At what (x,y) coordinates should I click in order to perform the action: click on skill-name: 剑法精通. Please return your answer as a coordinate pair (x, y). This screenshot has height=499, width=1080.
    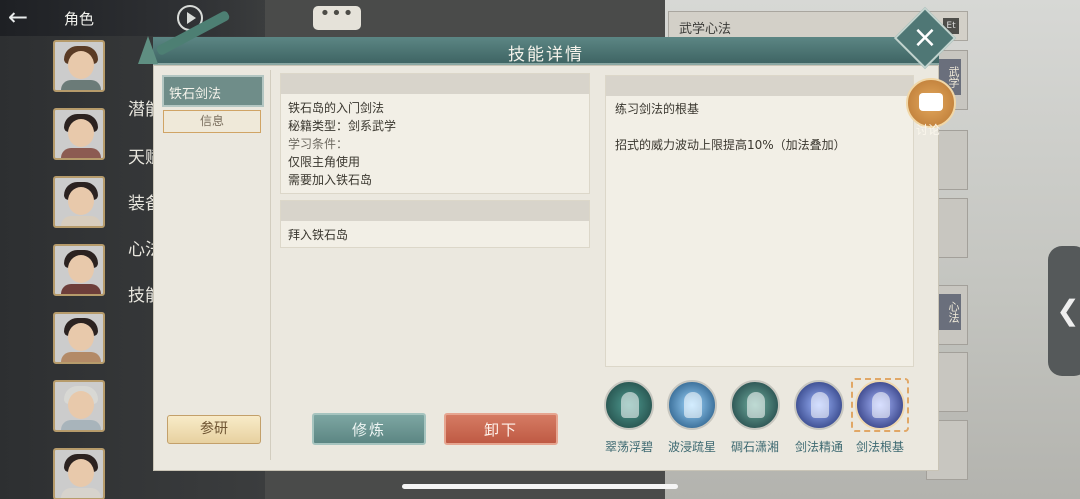
    Looking at the image, I should click on (818, 447).